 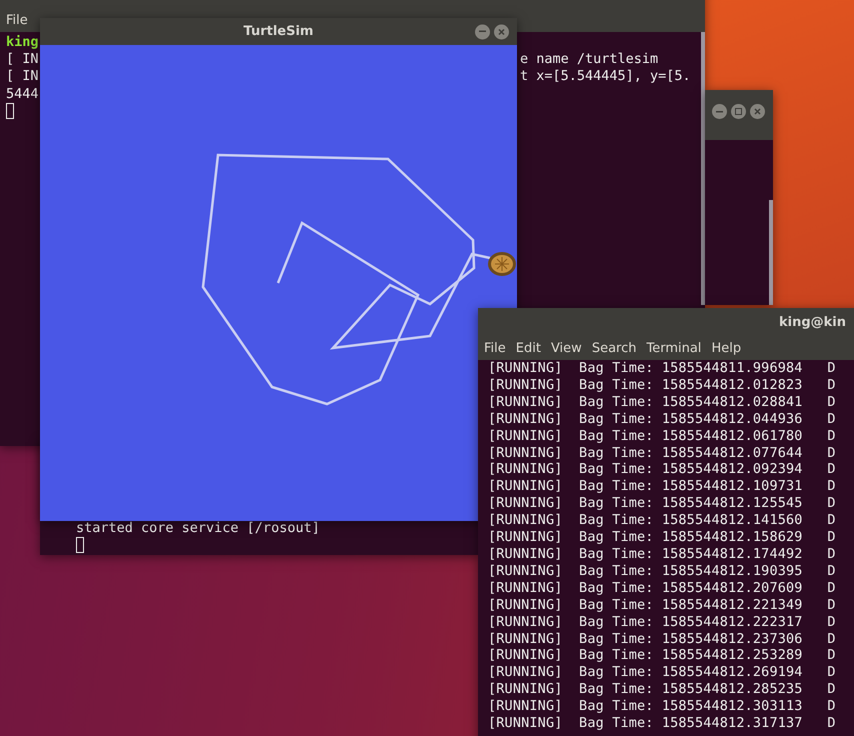 I want to click on menu-item: View, so click(x=566, y=348).